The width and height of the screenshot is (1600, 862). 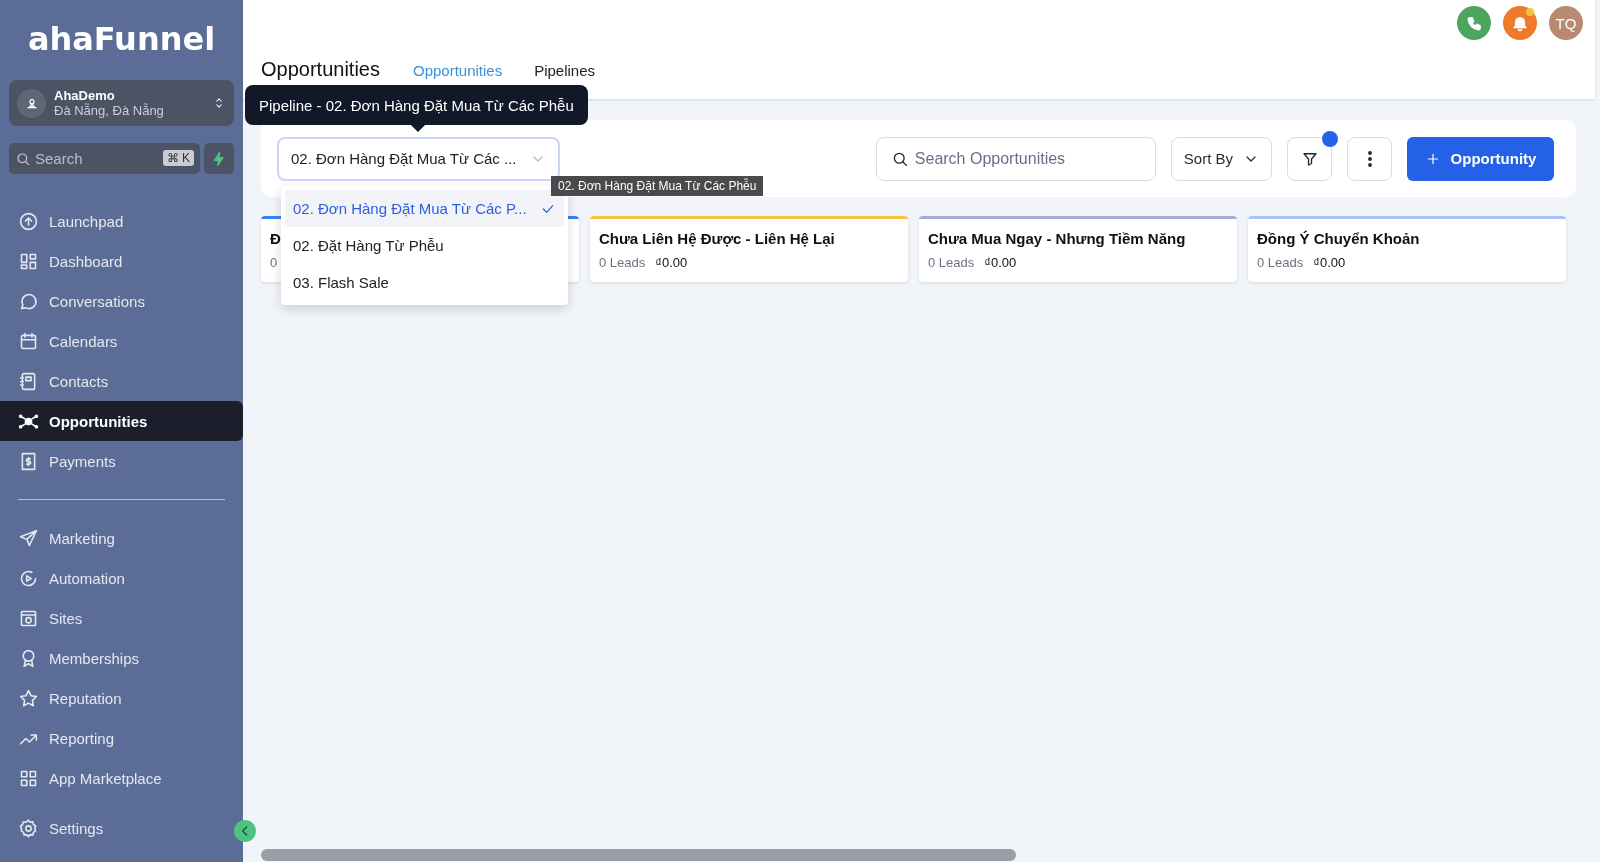 I want to click on filter-button, so click(x=1309, y=158).